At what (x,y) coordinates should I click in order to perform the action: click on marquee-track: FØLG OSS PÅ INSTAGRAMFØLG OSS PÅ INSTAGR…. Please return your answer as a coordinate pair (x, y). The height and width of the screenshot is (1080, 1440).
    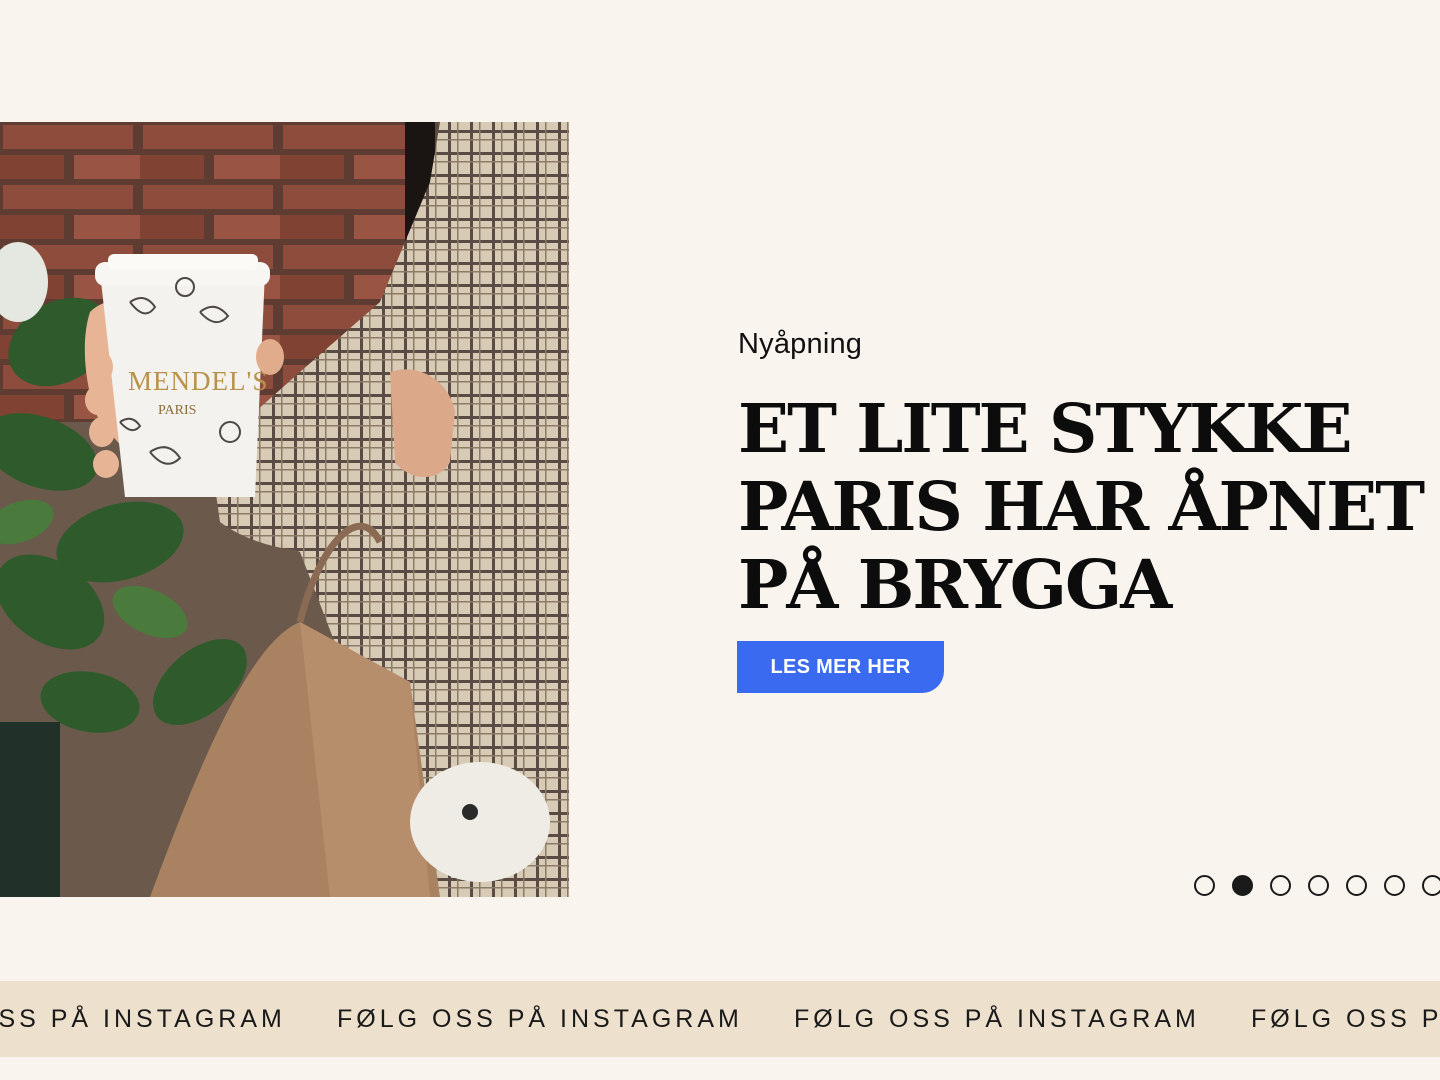
    Looking at the image, I should click on (720, 1019).